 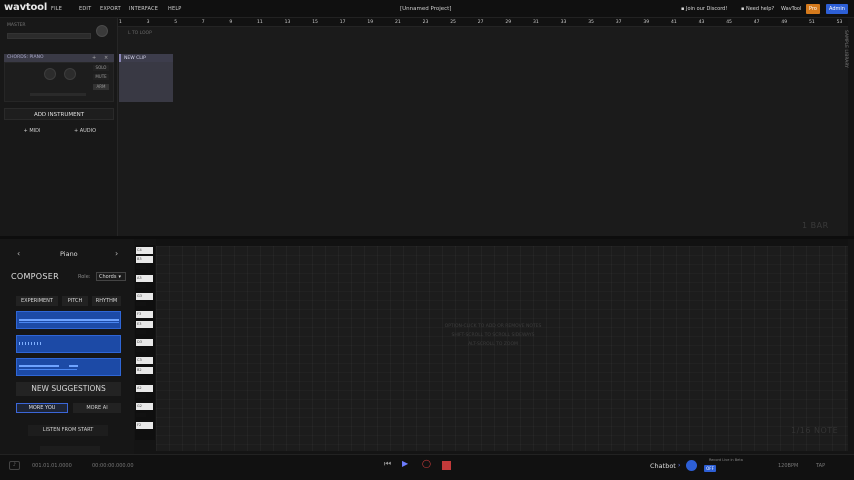 I want to click on more-ai-button: MORE AI, so click(x=97, y=408).